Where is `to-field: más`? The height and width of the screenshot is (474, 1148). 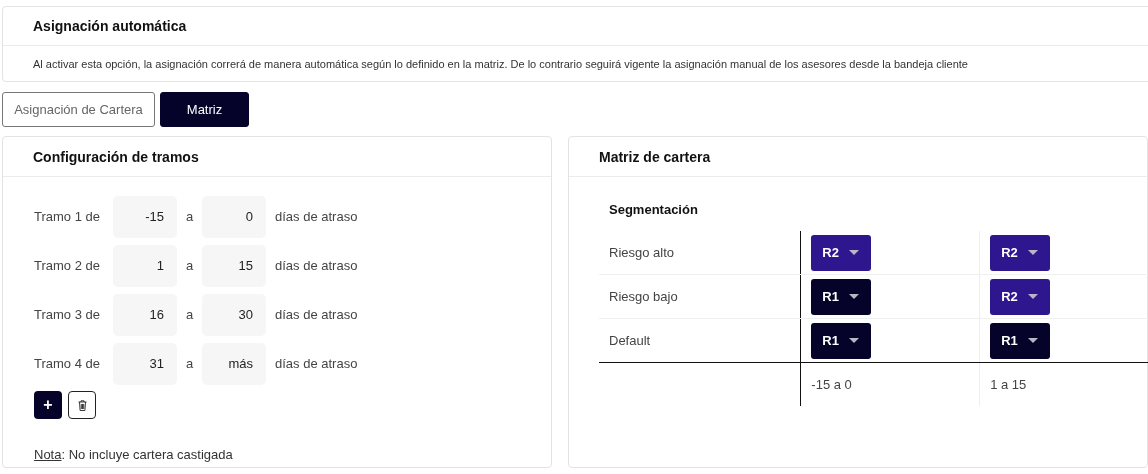
to-field: más is located at coordinates (234, 363).